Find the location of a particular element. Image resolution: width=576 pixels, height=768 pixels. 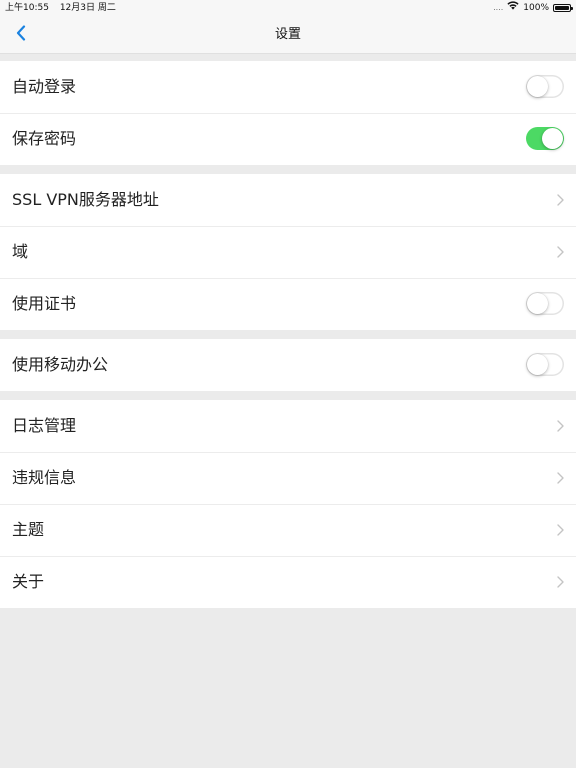

row-label: 使用移动办公 is located at coordinates (60, 364).